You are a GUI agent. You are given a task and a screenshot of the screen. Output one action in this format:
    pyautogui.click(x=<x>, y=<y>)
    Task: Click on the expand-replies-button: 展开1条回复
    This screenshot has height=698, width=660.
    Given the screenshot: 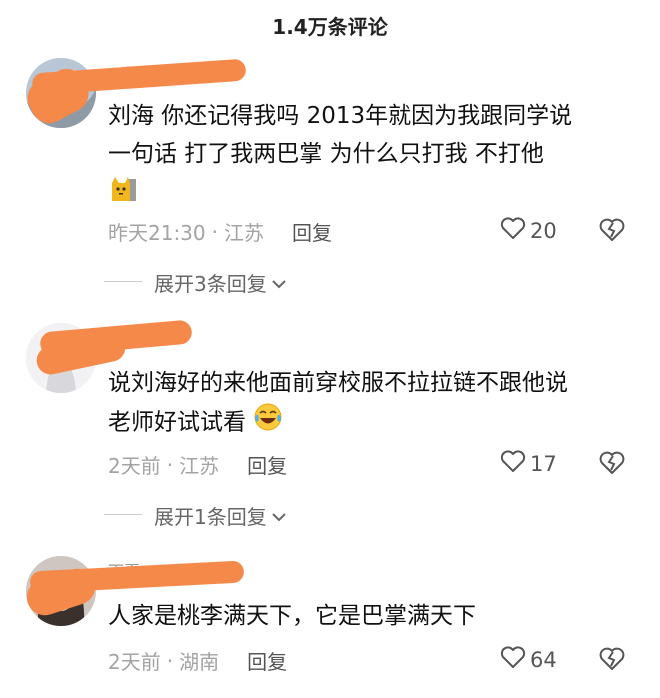 What is the action you would take?
    pyautogui.click(x=195, y=515)
    